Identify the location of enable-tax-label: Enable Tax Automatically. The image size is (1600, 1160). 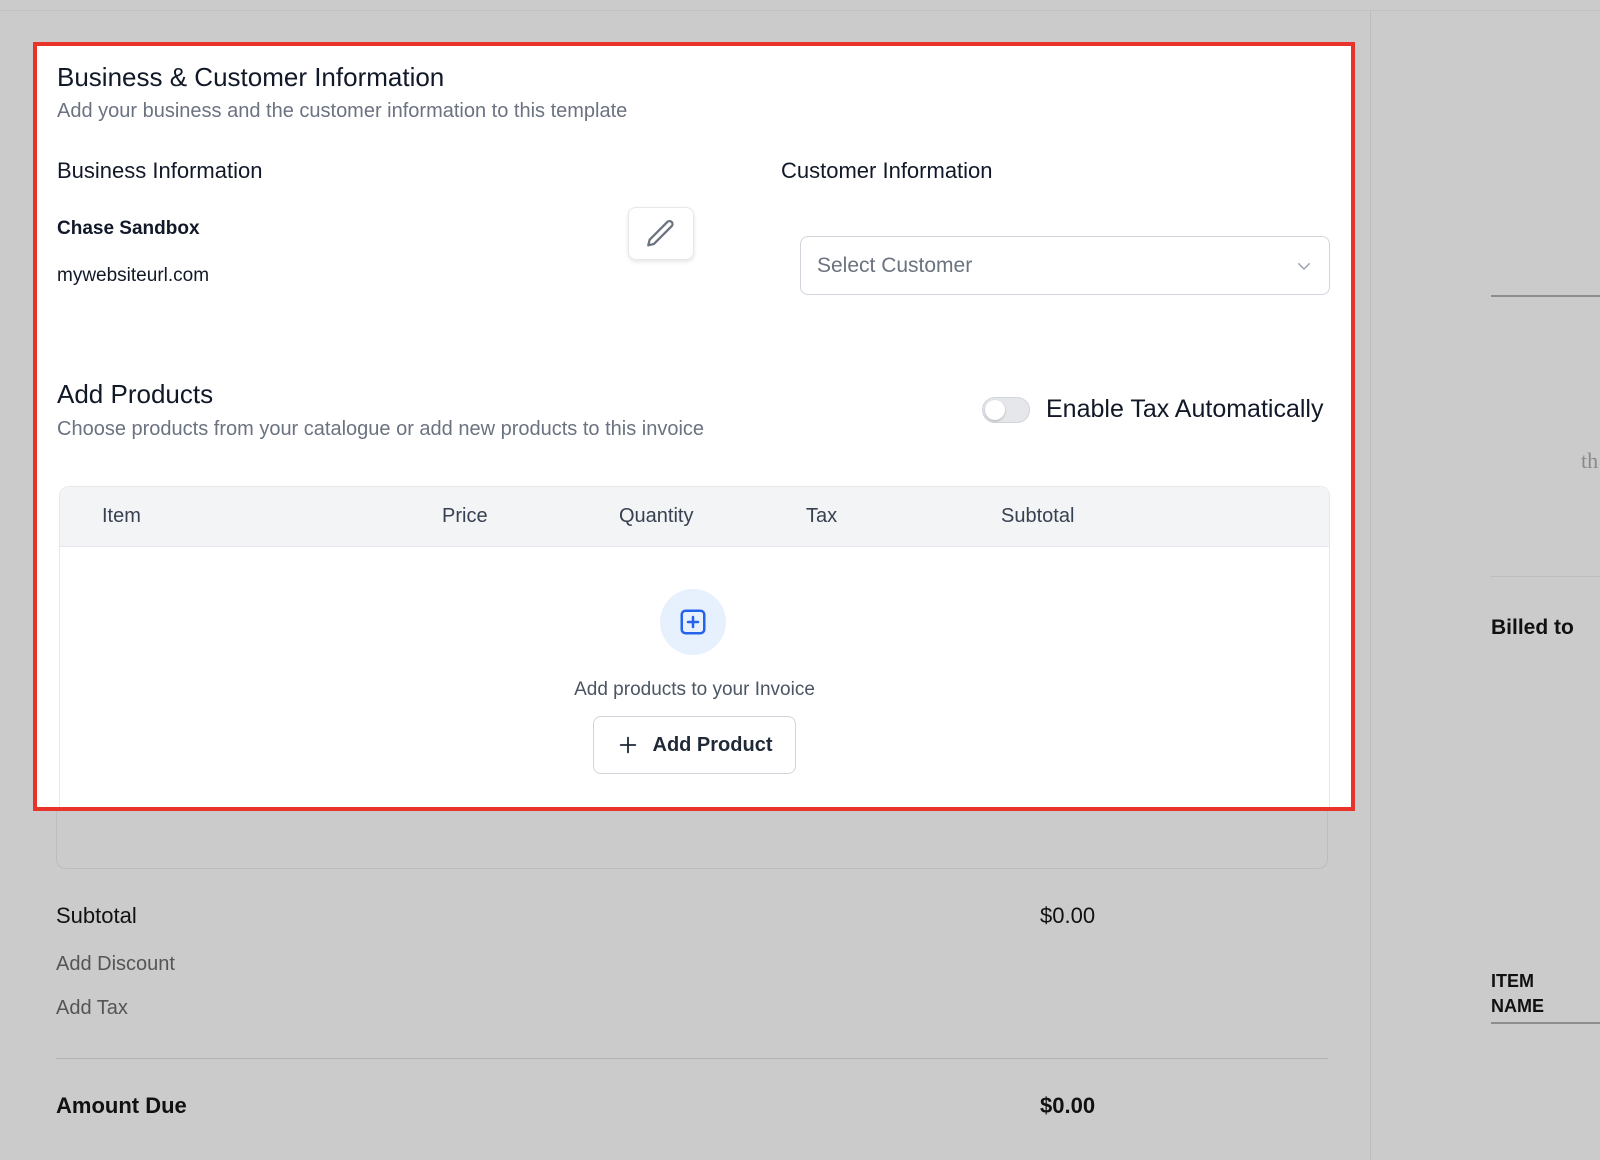
(1185, 409).